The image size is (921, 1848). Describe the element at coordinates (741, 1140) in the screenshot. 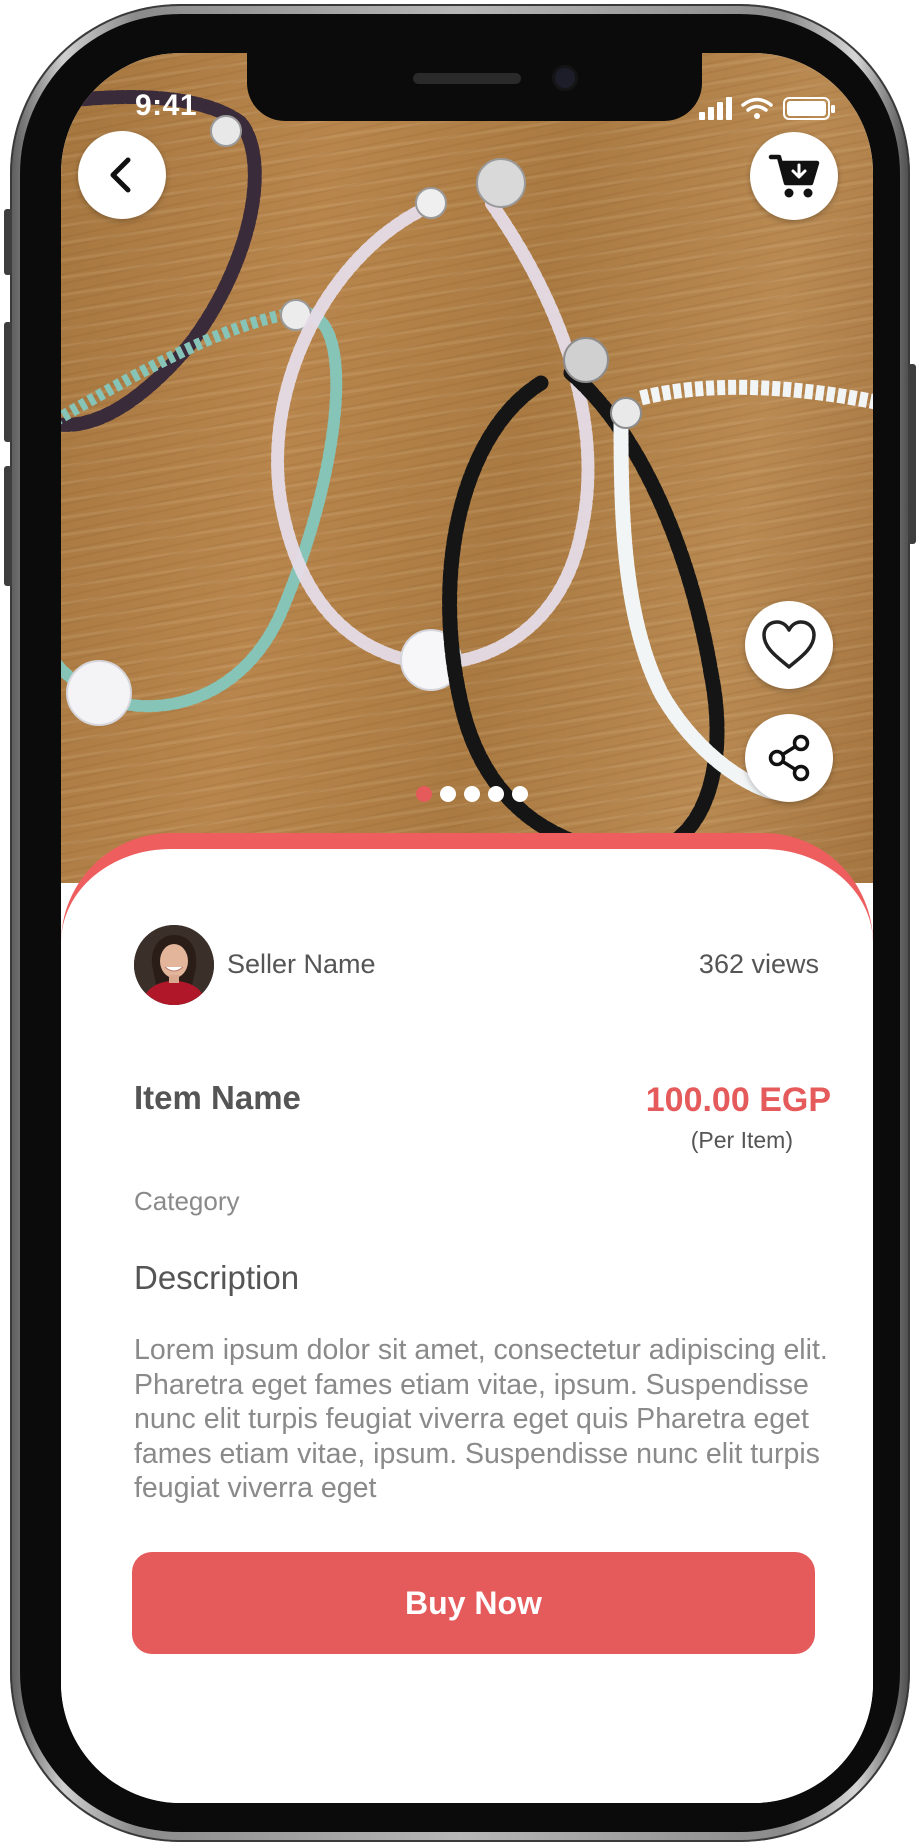

I see `price-unit: (Per Item)` at that location.